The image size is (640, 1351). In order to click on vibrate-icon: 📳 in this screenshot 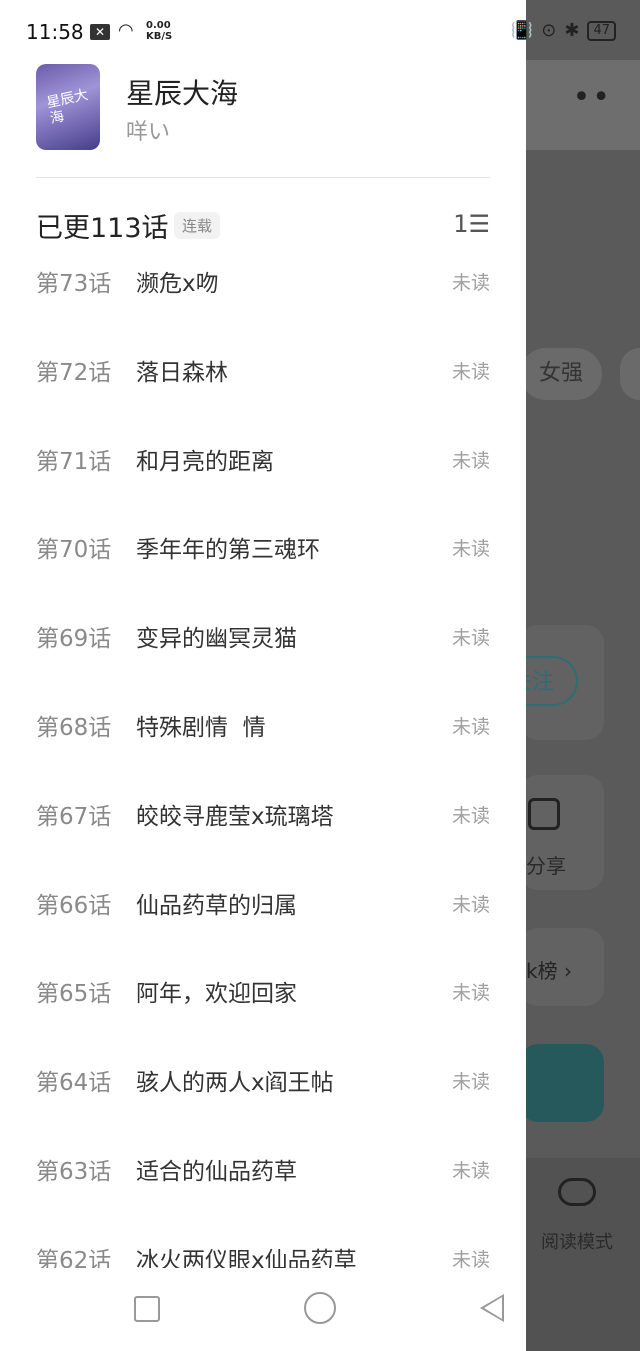, I will do `click(522, 30)`.